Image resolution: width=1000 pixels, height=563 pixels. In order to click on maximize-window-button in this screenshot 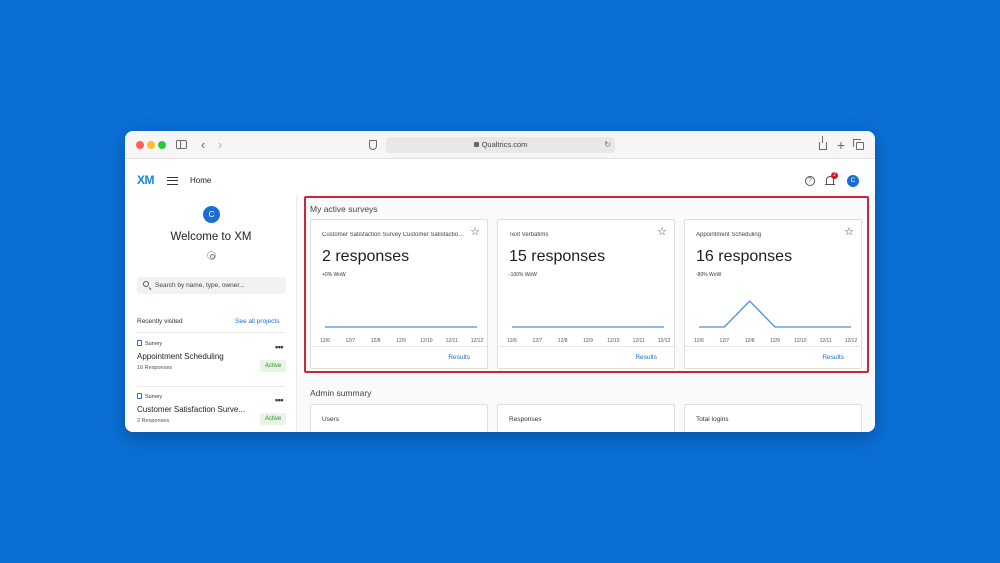, I will do `click(162, 145)`.